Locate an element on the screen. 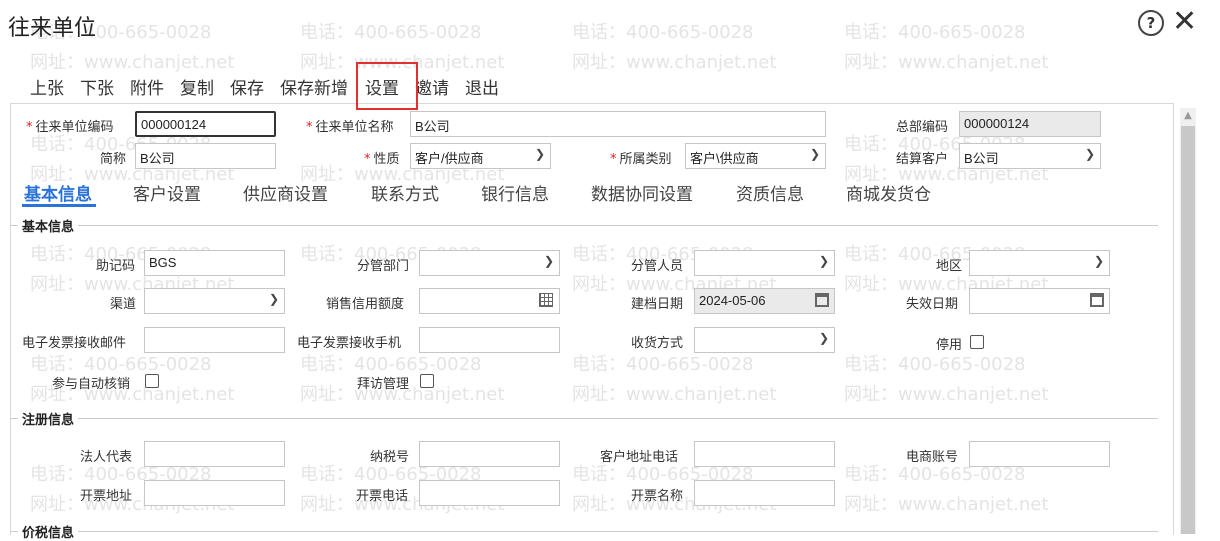 The height and width of the screenshot is (541, 1220). tab-basic-info: 基本信息 is located at coordinates (58, 192).